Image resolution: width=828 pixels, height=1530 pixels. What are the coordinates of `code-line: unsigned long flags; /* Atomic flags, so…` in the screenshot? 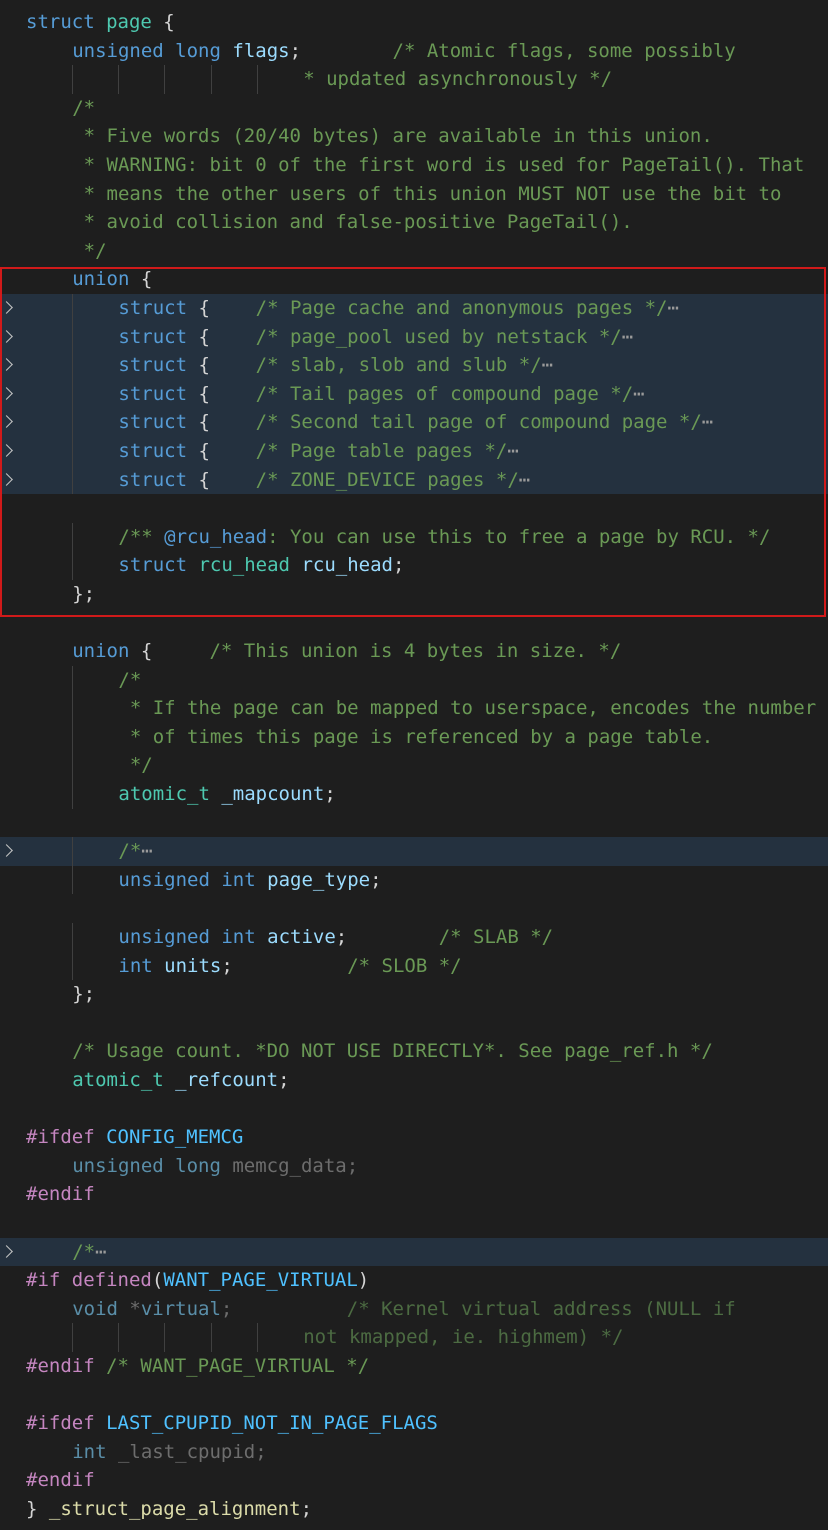 It's located at (414, 51).